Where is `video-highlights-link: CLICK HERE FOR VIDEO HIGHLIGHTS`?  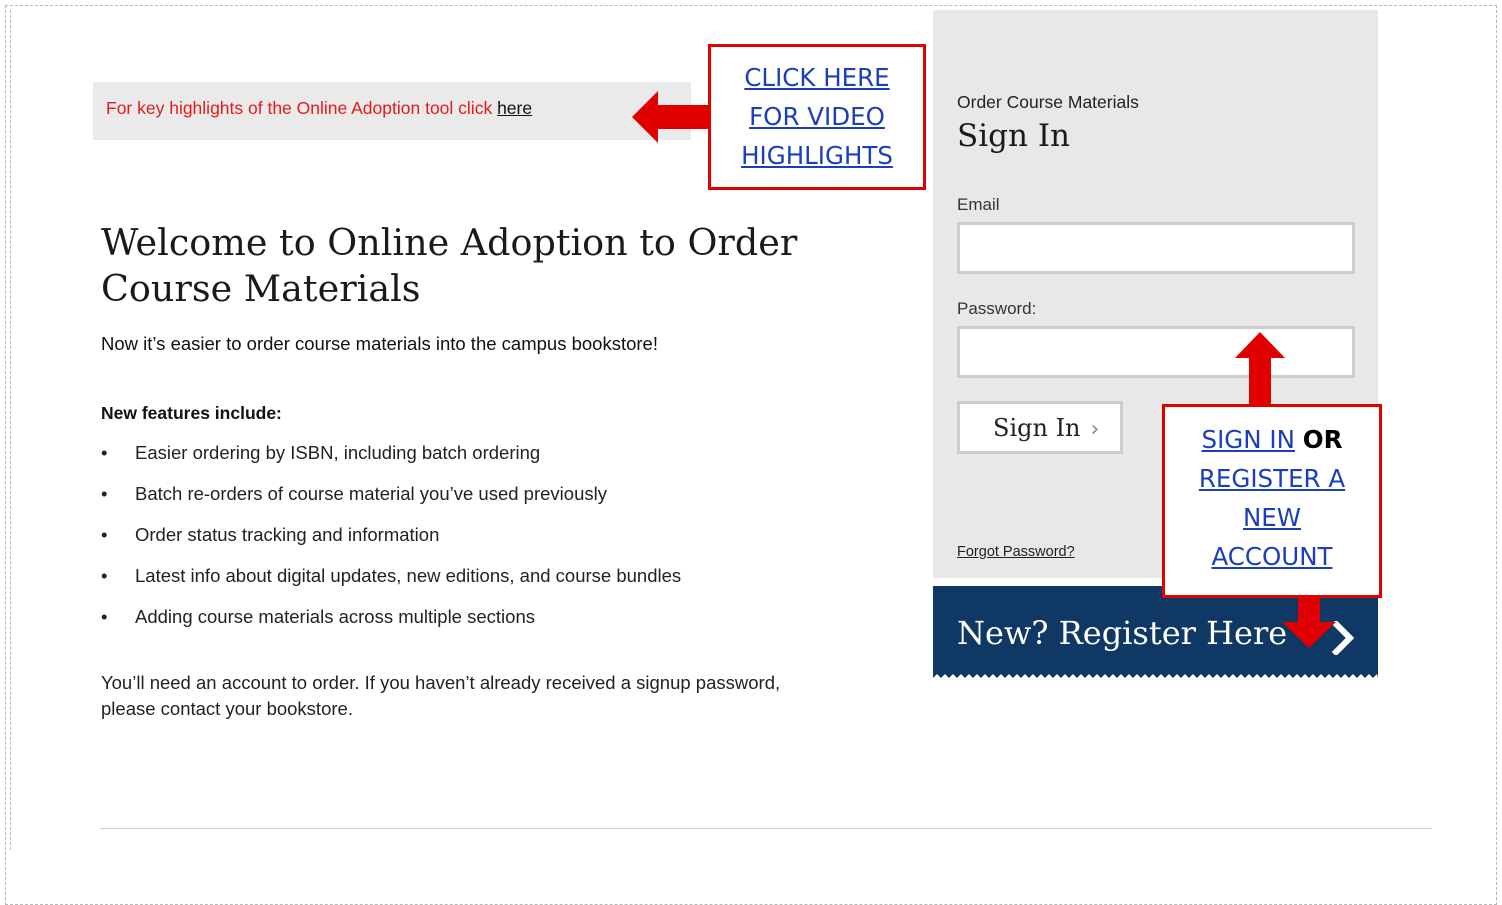 video-highlights-link: CLICK HERE FOR VIDEO HIGHLIGHTS is located at coordinates (817, 116).